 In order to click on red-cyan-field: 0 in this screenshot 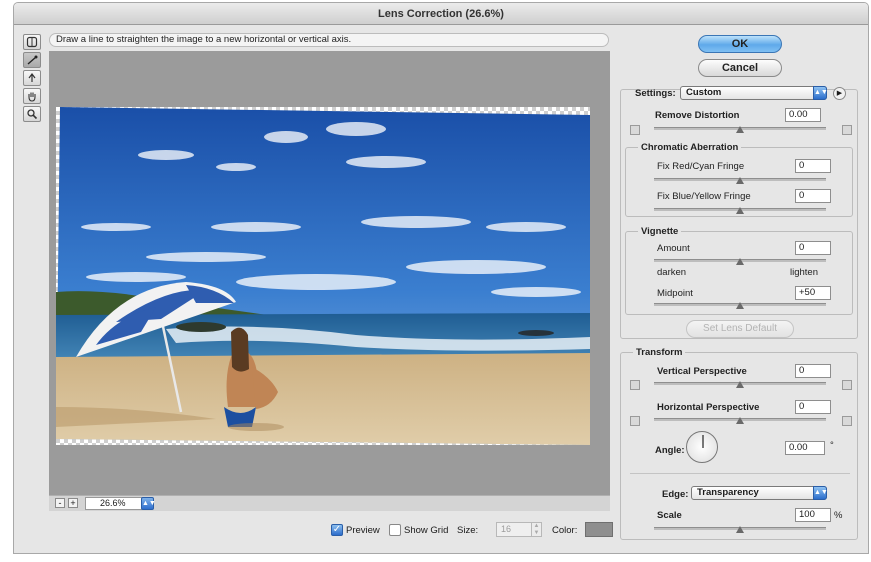, I will do `click(813, 166)`.